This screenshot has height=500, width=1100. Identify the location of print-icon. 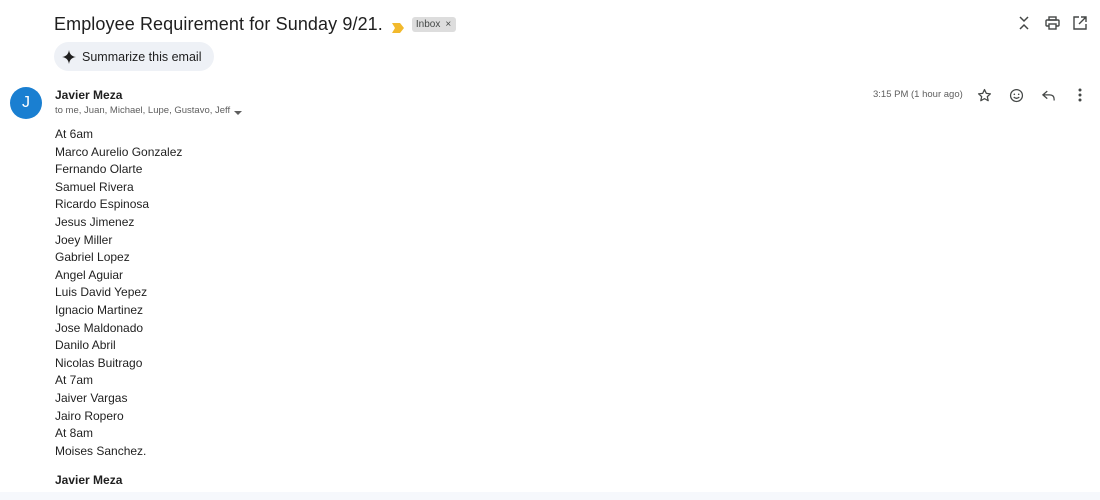
(1052, 23).